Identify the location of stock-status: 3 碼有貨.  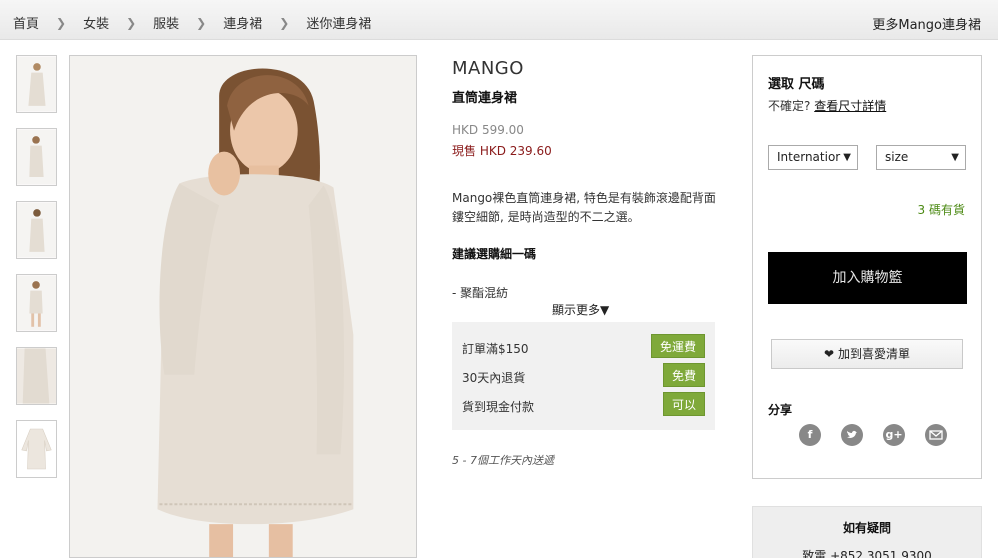
(941, 210).